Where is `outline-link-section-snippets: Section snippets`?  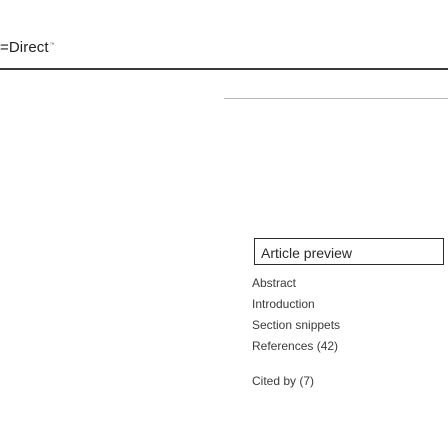 outline-link-section-snippets: Section snippets is located at coordinates (296, 329).